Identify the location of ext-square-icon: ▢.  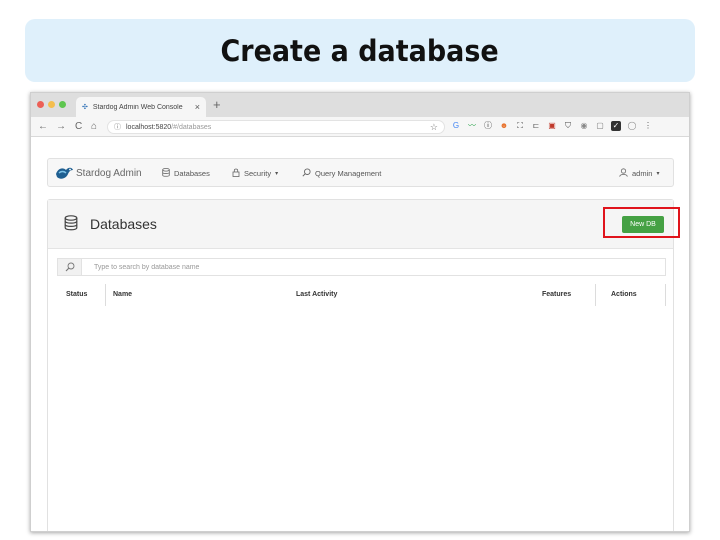
(600, 126).